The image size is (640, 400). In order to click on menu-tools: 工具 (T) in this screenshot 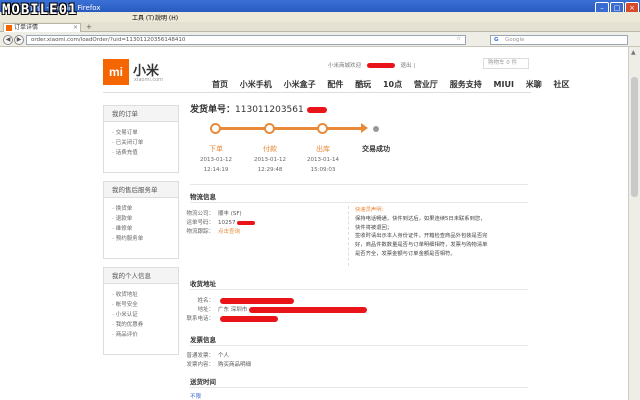, I will do `click(143, 17)`.